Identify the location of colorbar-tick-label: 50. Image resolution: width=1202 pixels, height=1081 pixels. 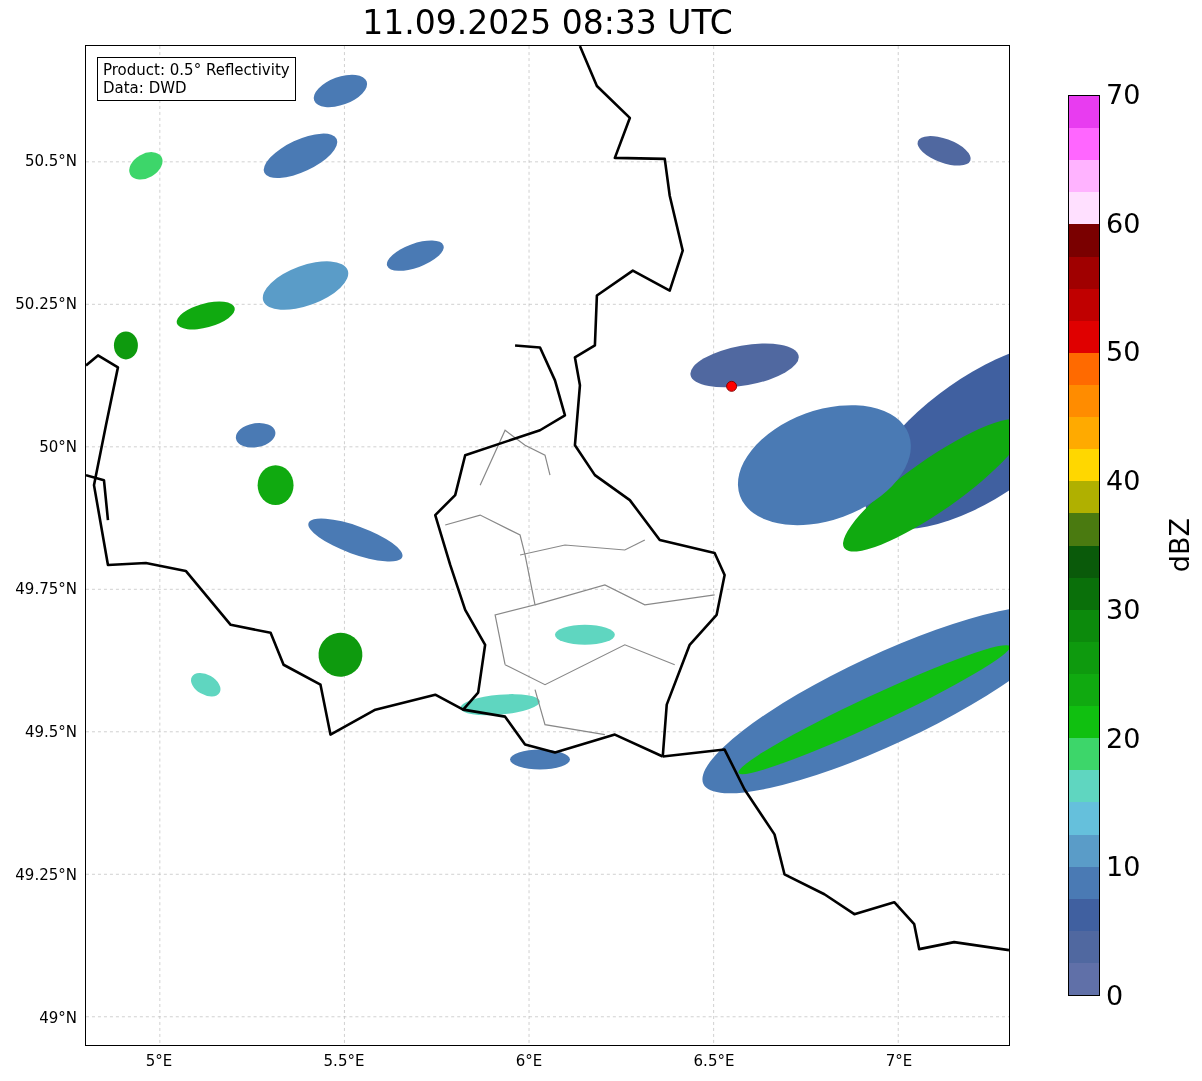
(1123, 352).